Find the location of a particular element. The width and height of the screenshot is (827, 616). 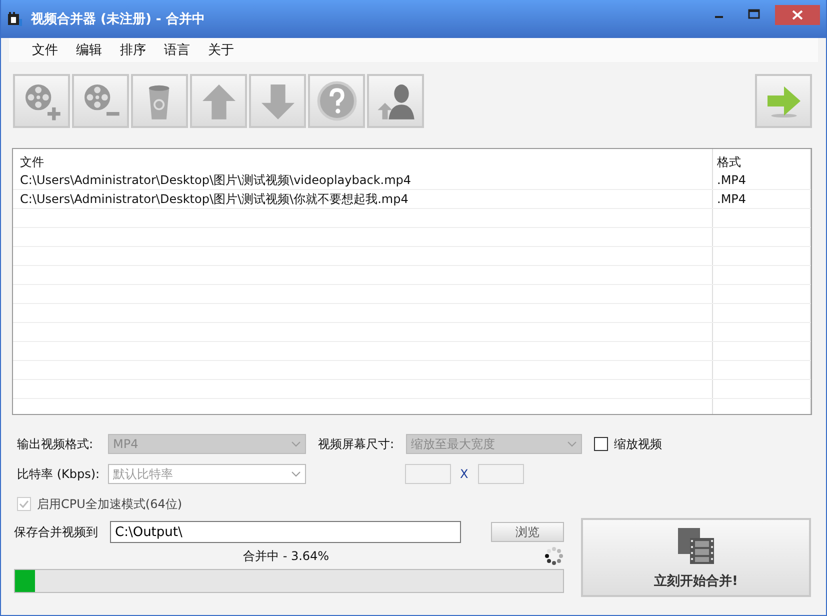

go-button is located at coordinates (783, 101).